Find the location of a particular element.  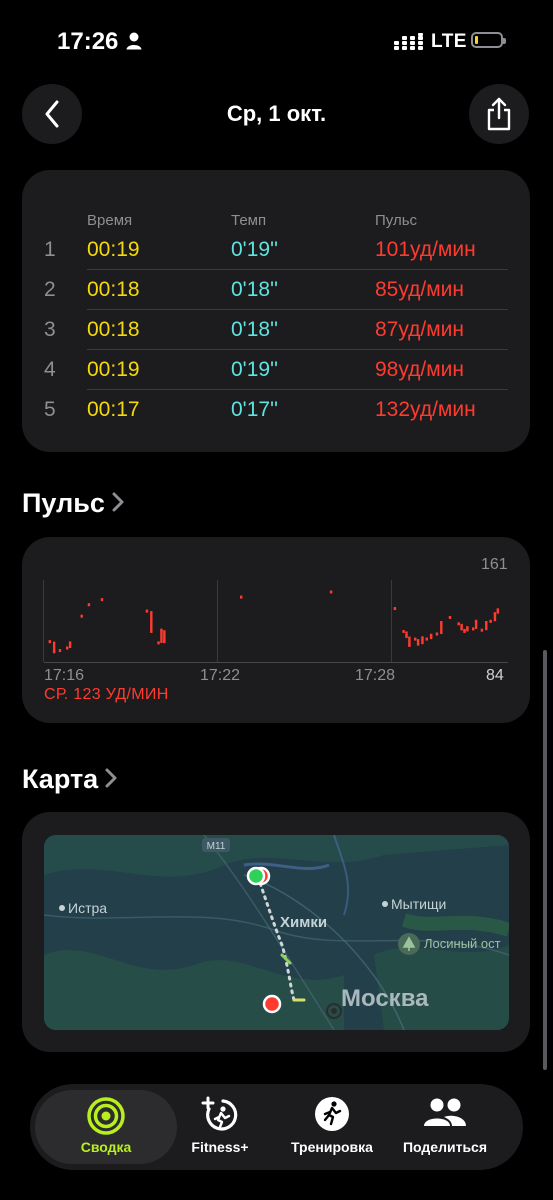

x-tick-label: 17:28 is located at coordinates (375, 675).